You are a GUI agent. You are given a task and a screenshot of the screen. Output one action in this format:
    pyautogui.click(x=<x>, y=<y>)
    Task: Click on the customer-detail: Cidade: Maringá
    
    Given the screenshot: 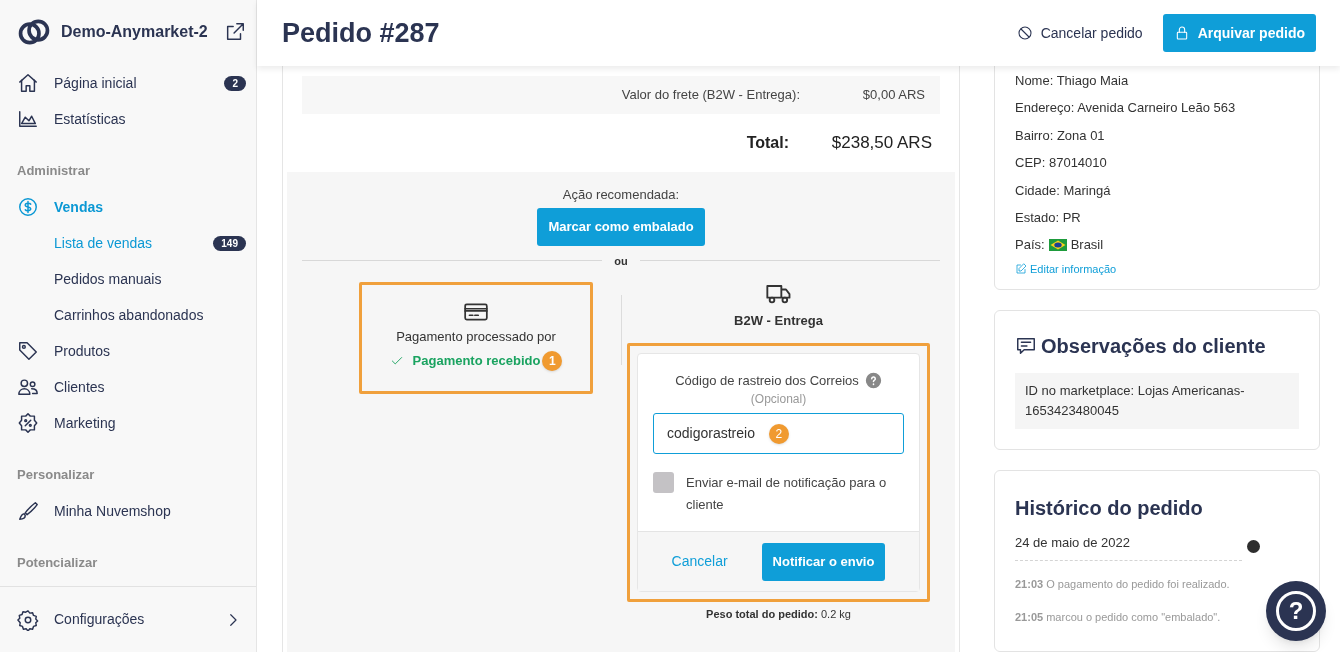 What is the action you would take?
    pyautogui.click(x=1063, y=190)
    